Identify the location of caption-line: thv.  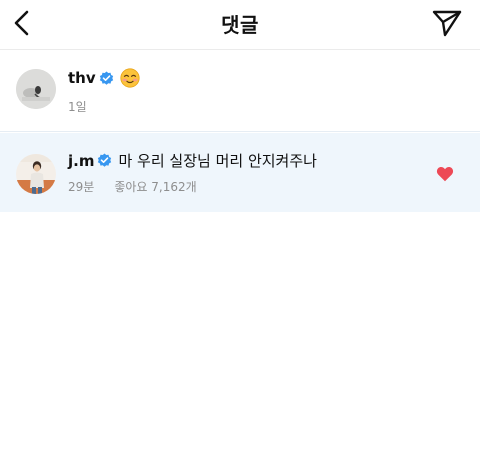
(104, 78).